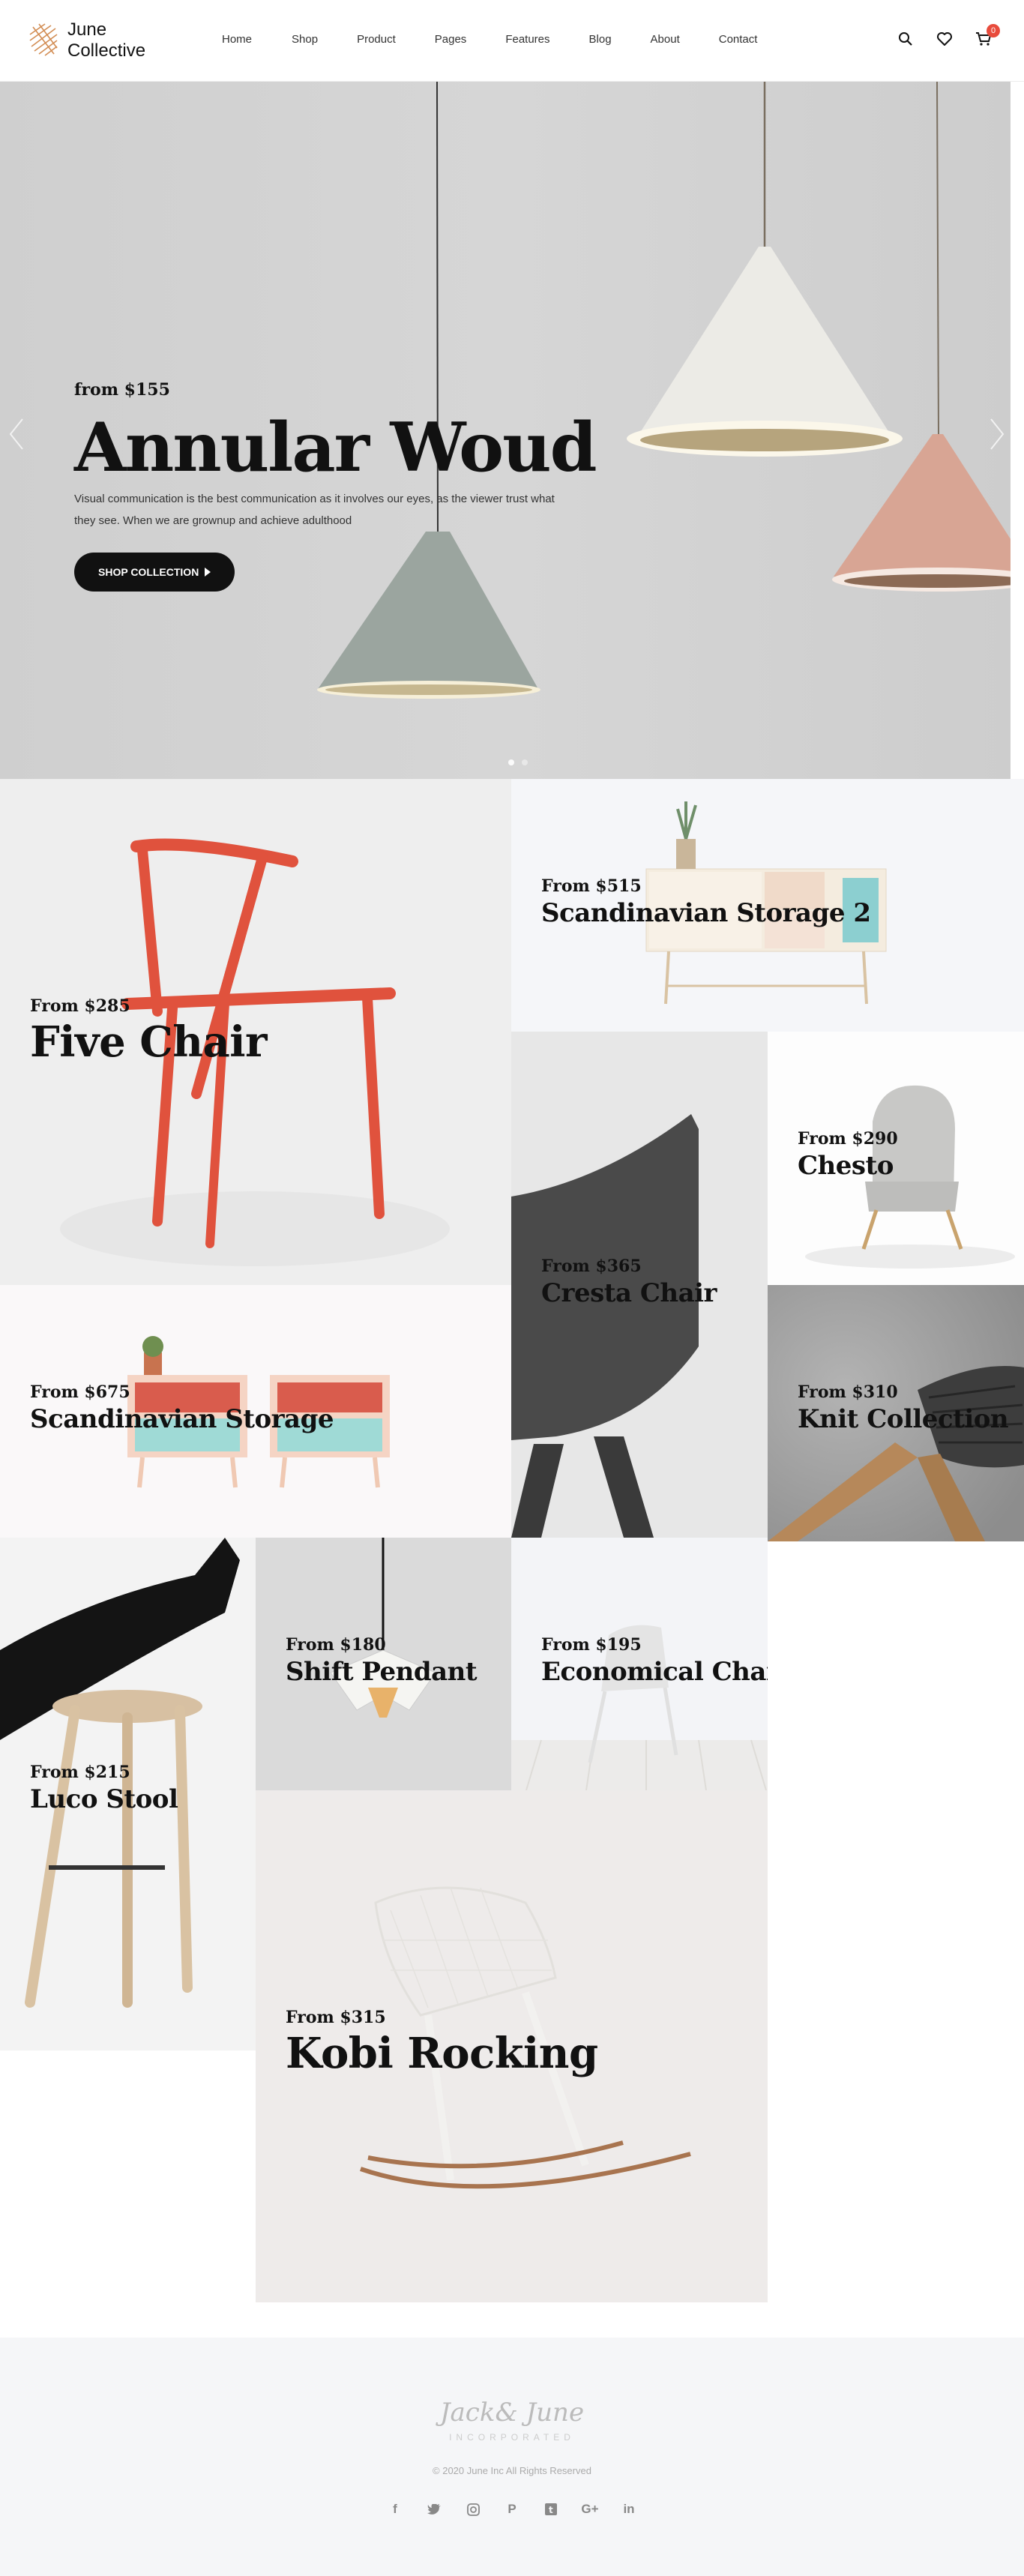 The width and height of the screenshot is (1024, 2576). I want to click on header-icons: 0, so click(947, 36).